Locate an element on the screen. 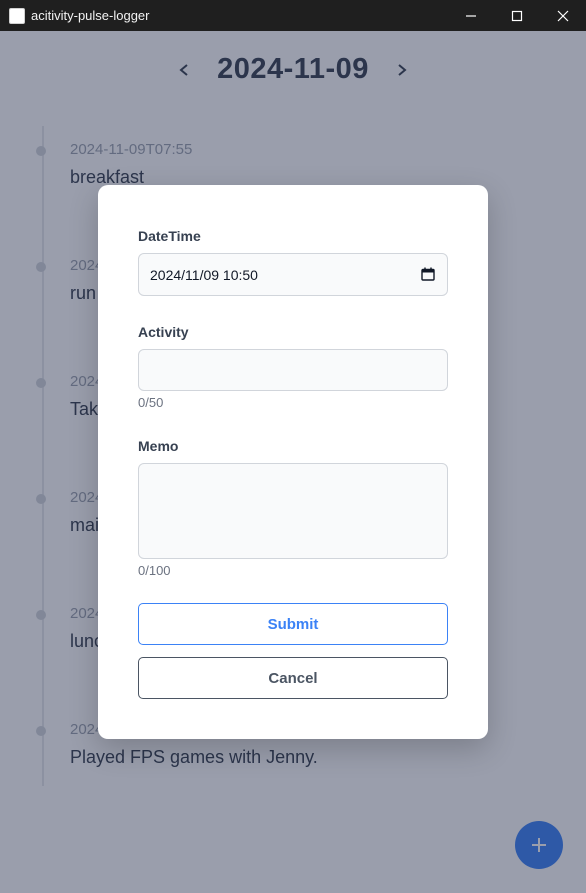  close-icon is located at coordinates (563, 15).